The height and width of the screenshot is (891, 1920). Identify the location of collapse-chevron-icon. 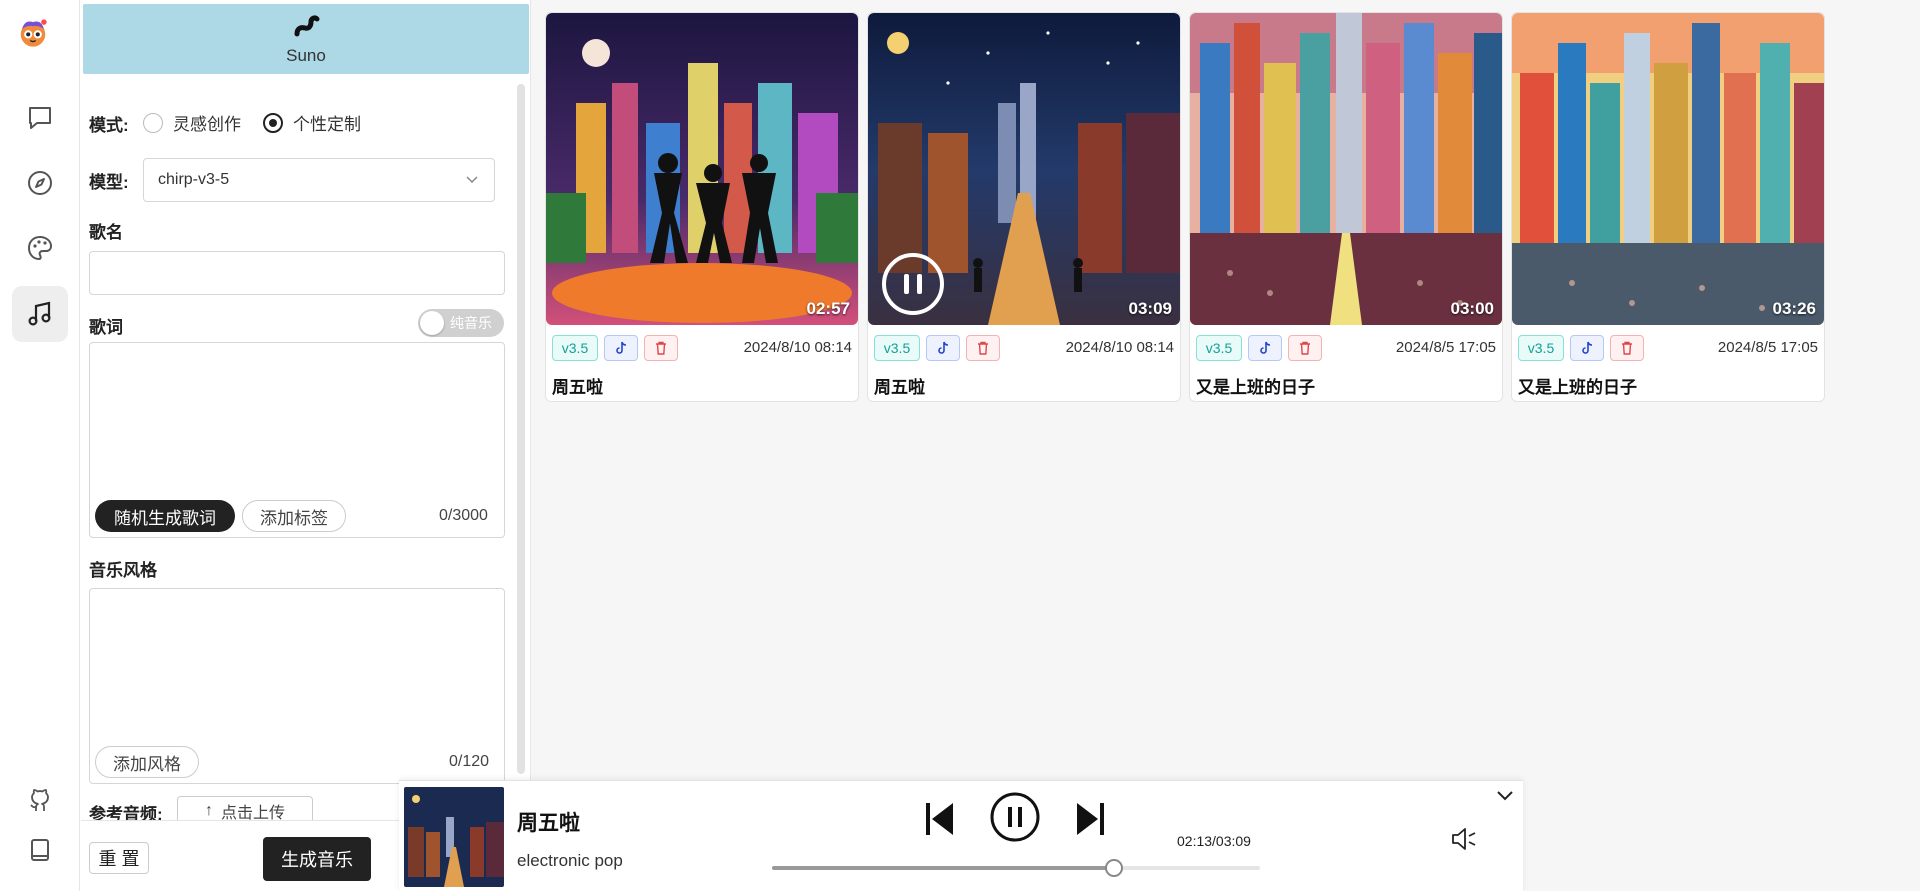
(1505, 795).